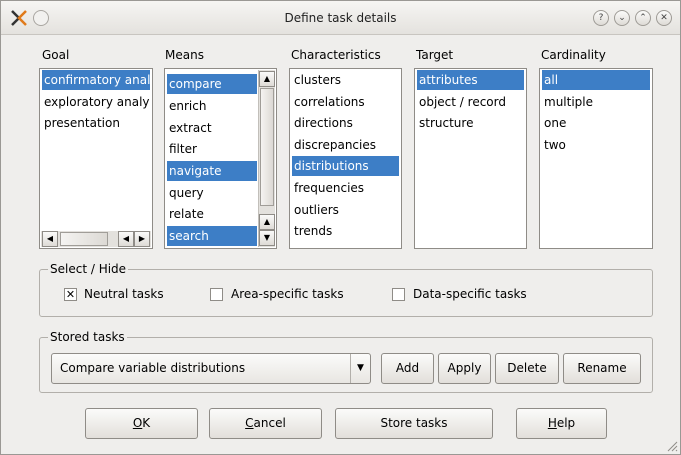 The image size is (681, 455). I want to click on list-item: attributes, so click(470, 80).